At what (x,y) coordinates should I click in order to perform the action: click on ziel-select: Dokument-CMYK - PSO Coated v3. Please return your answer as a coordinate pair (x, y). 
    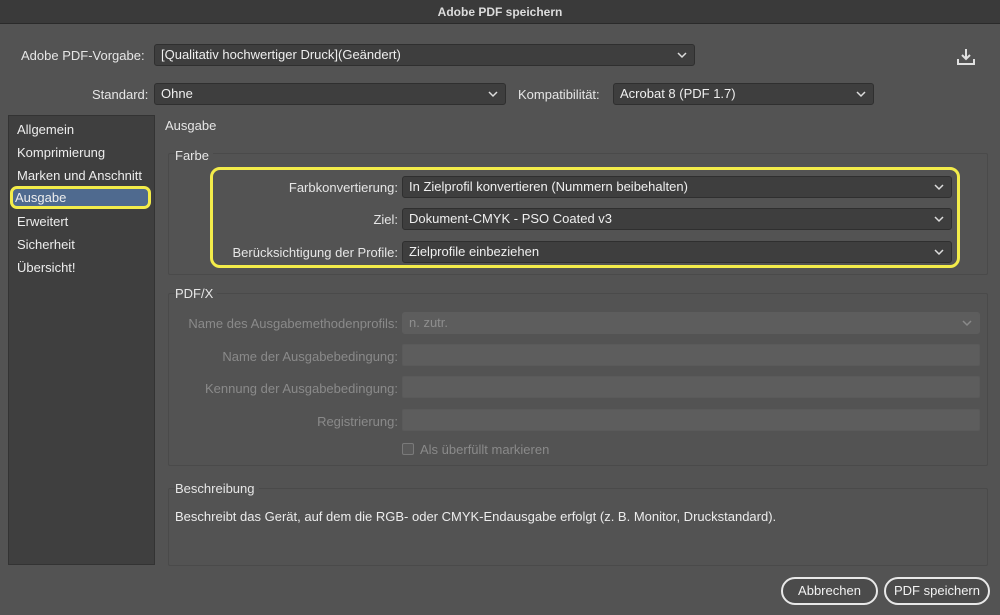
    Looking at the image, I should click on (677, 219).